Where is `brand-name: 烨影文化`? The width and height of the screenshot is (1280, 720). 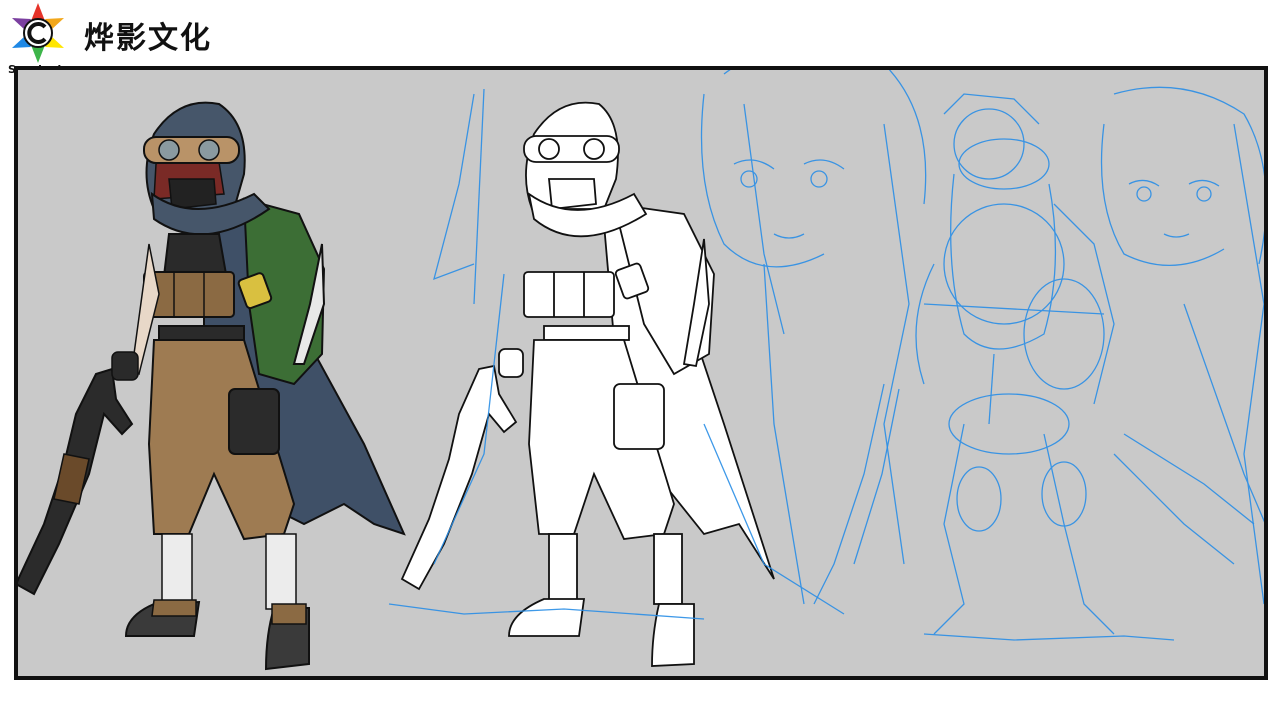 brand-name: 烨影文化 is located at coordinates (148, 38).